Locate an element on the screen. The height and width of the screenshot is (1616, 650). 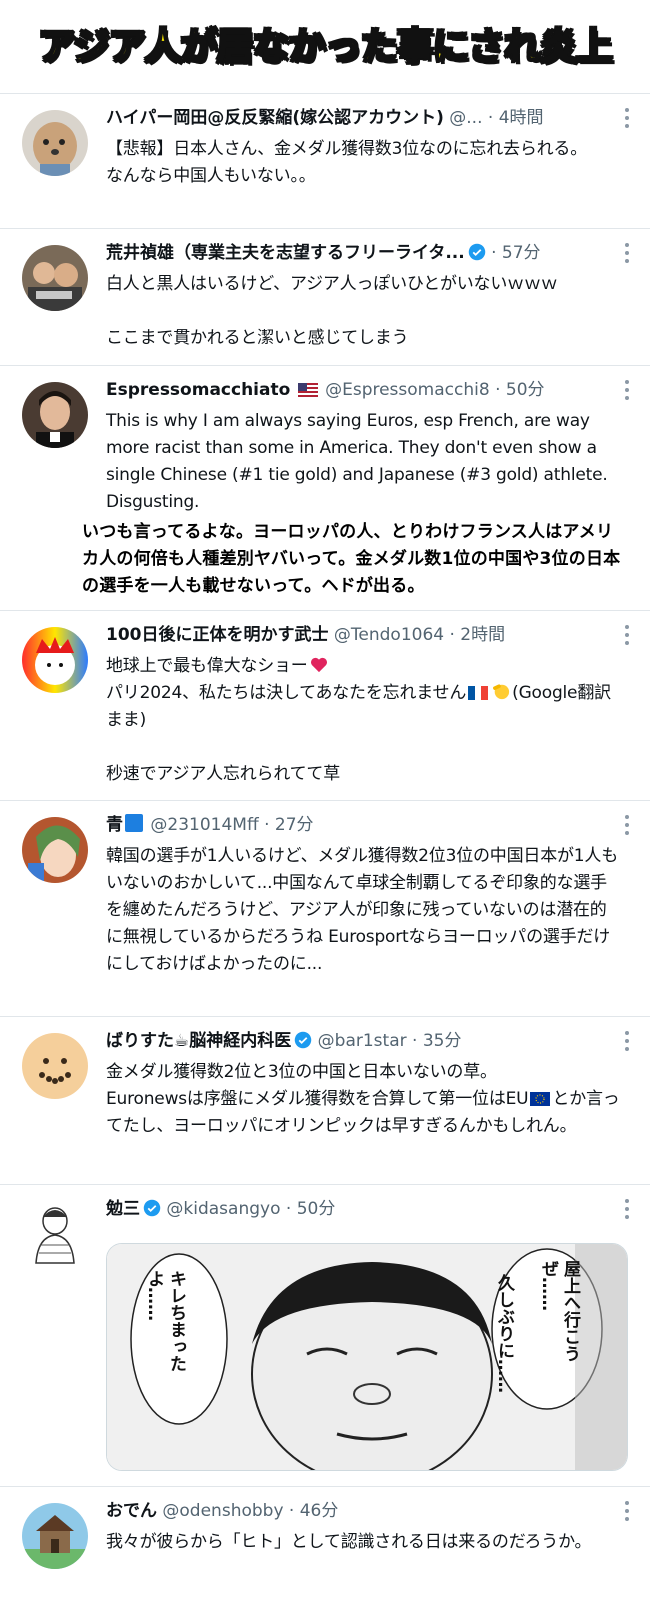
post-text-line: 秒速でアジア人忘れられてて草 is located at coordinates (223, 774).